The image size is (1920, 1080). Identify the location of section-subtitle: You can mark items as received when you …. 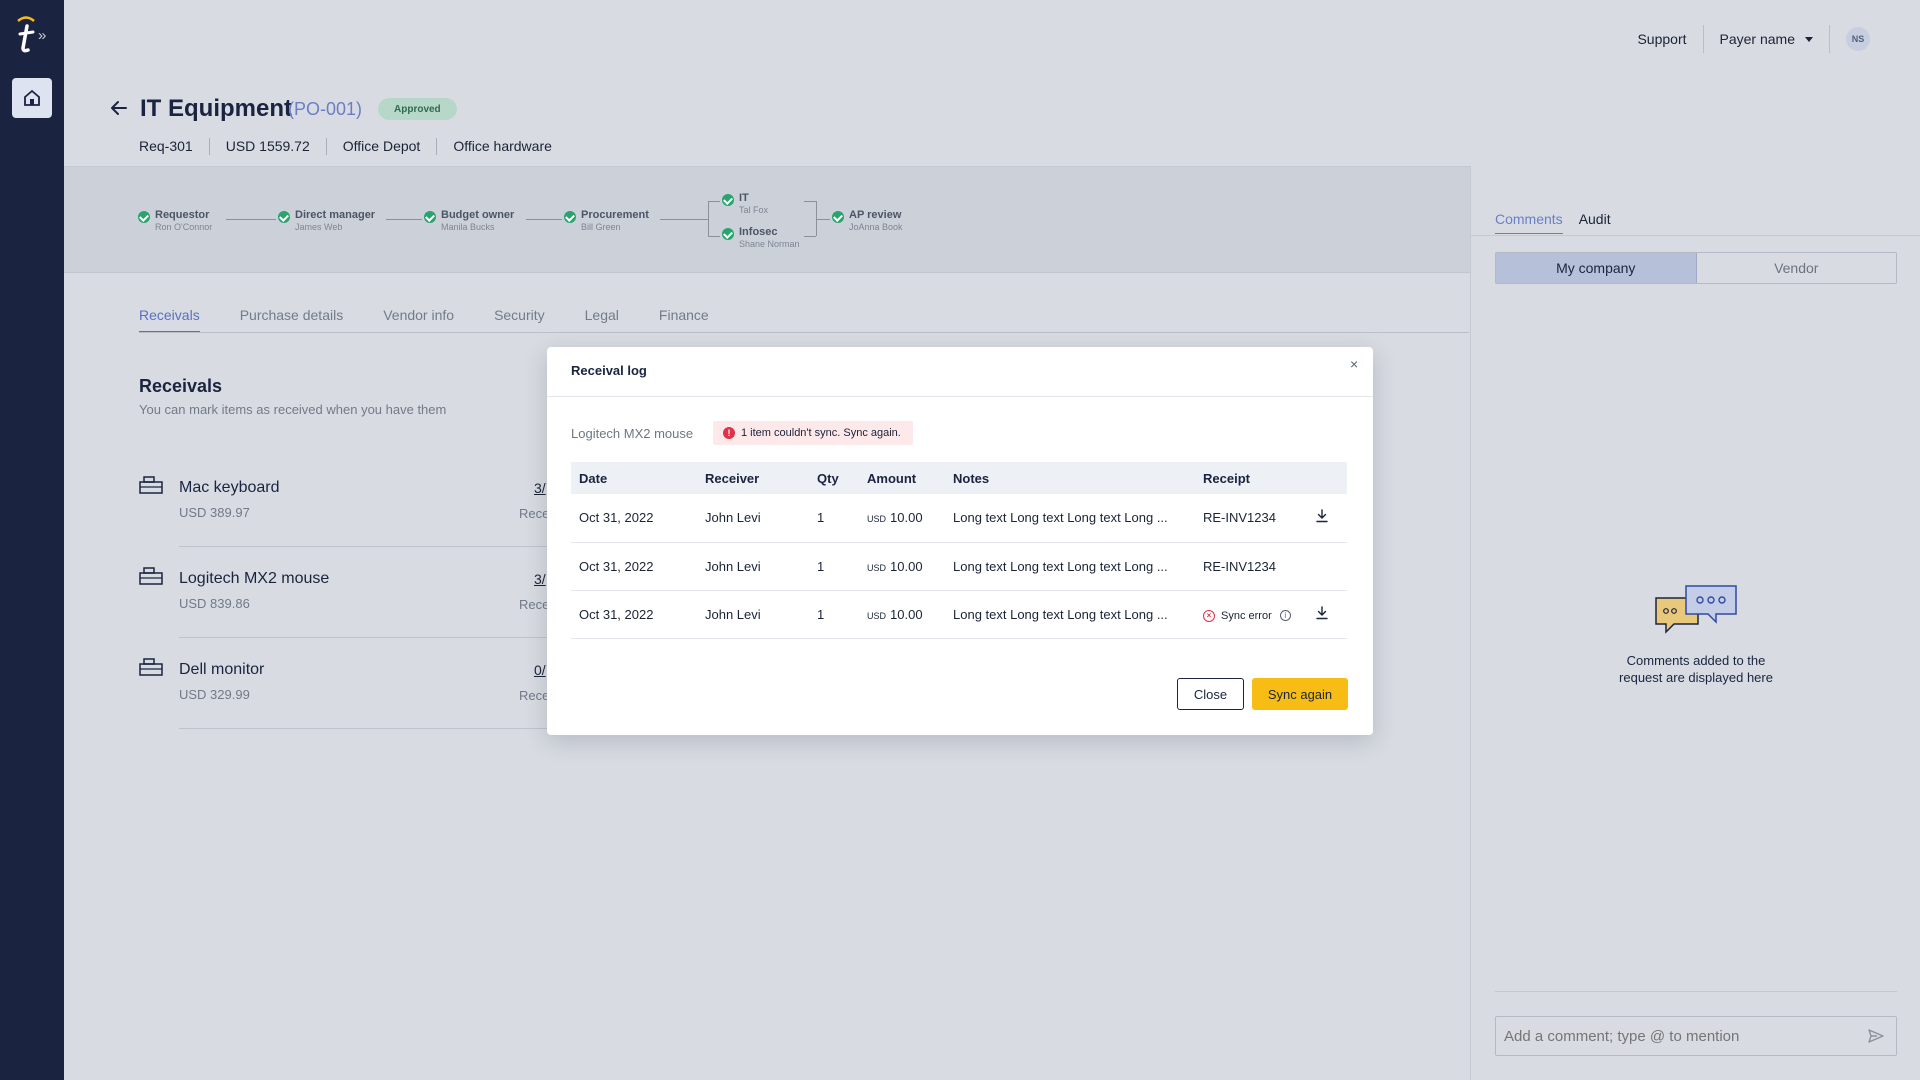
(293, 409).